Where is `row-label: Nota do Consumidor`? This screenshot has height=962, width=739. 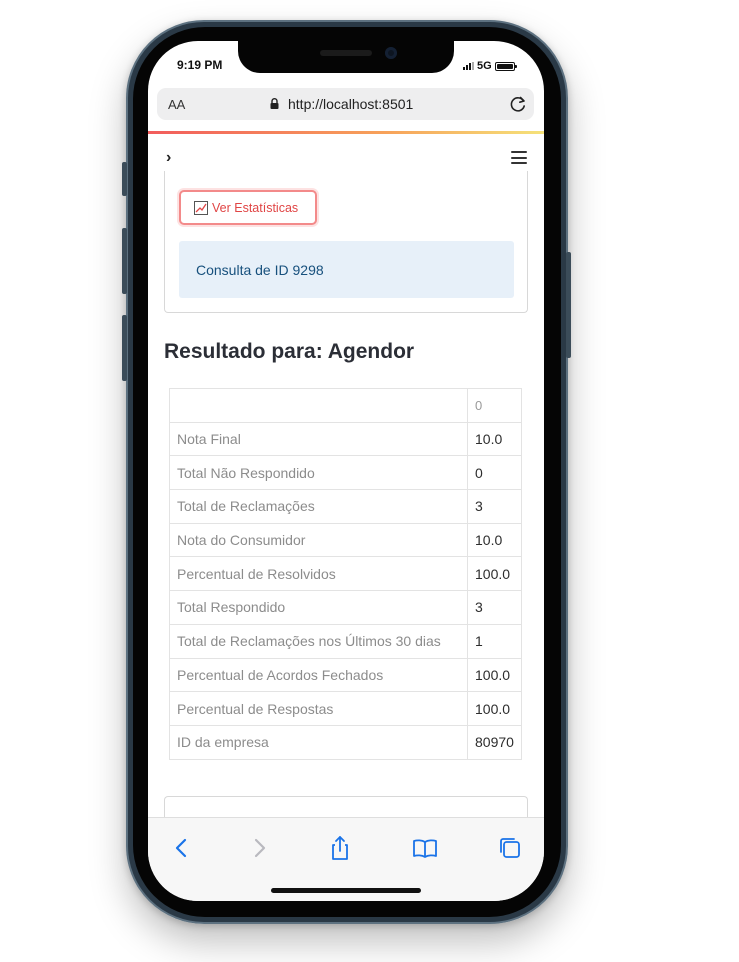 row-label: Nota do Consumidor is located at coordinates (318, 540).